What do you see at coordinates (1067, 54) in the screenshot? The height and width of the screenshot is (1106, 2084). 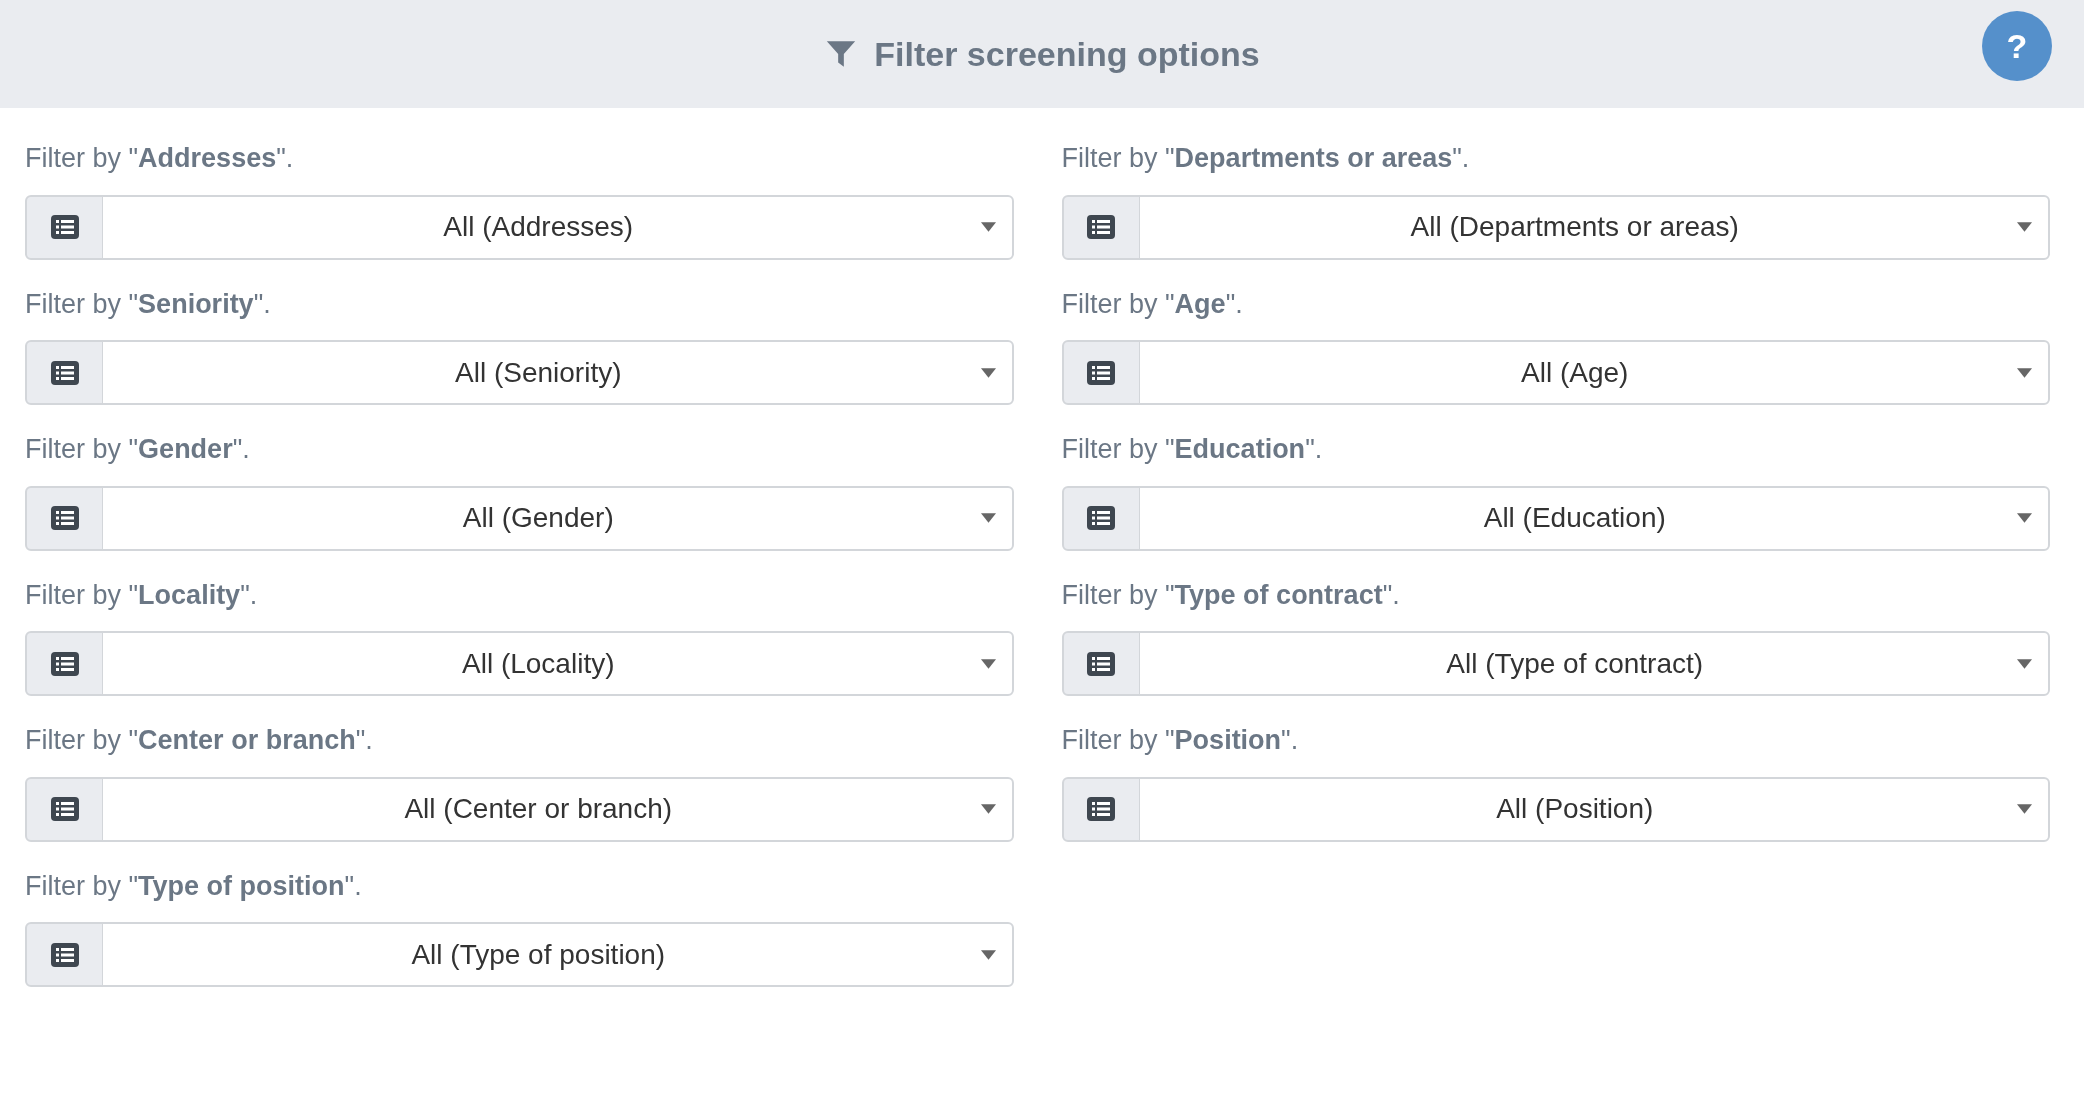 I see `page-title: Filter screening options` at bounding box center [1067, 54].